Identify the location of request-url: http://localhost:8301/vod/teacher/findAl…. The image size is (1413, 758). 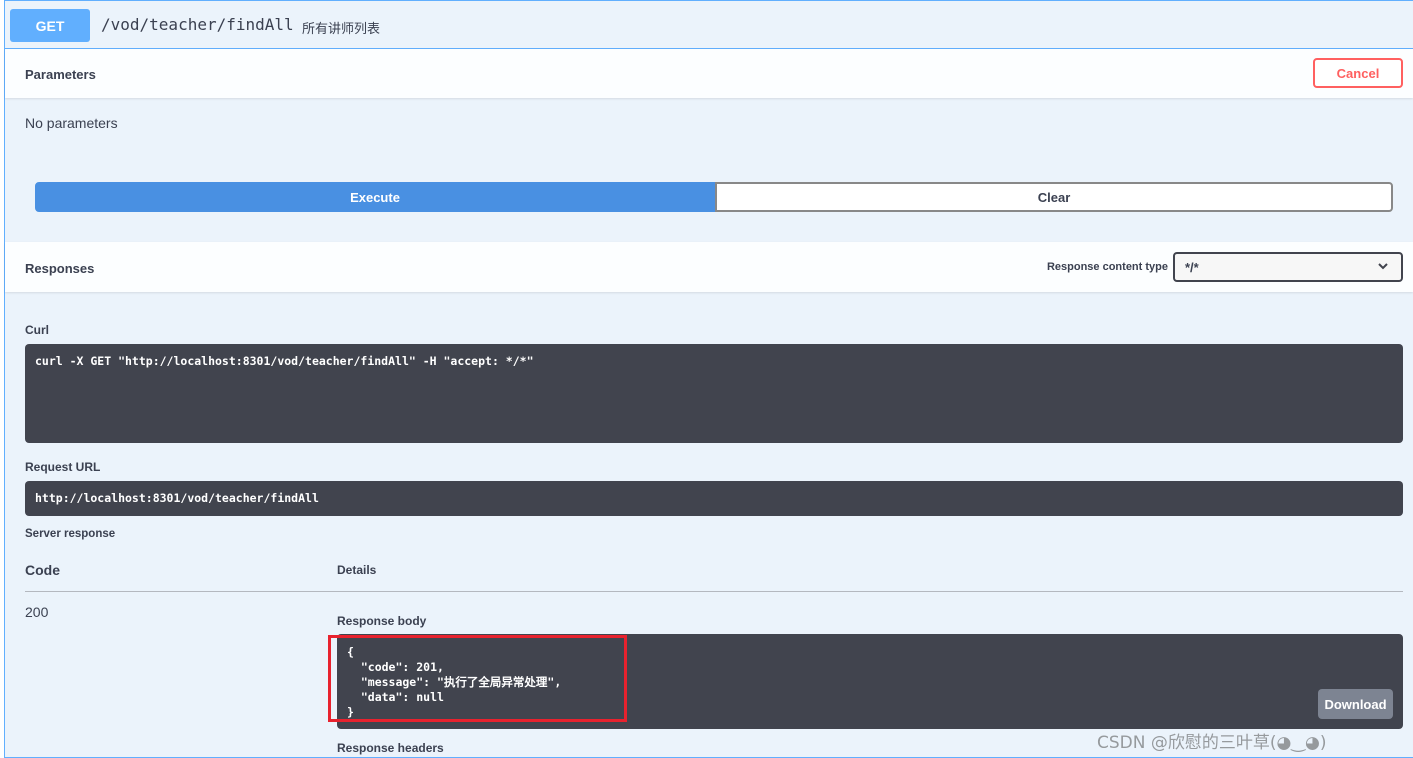
(714, 498).